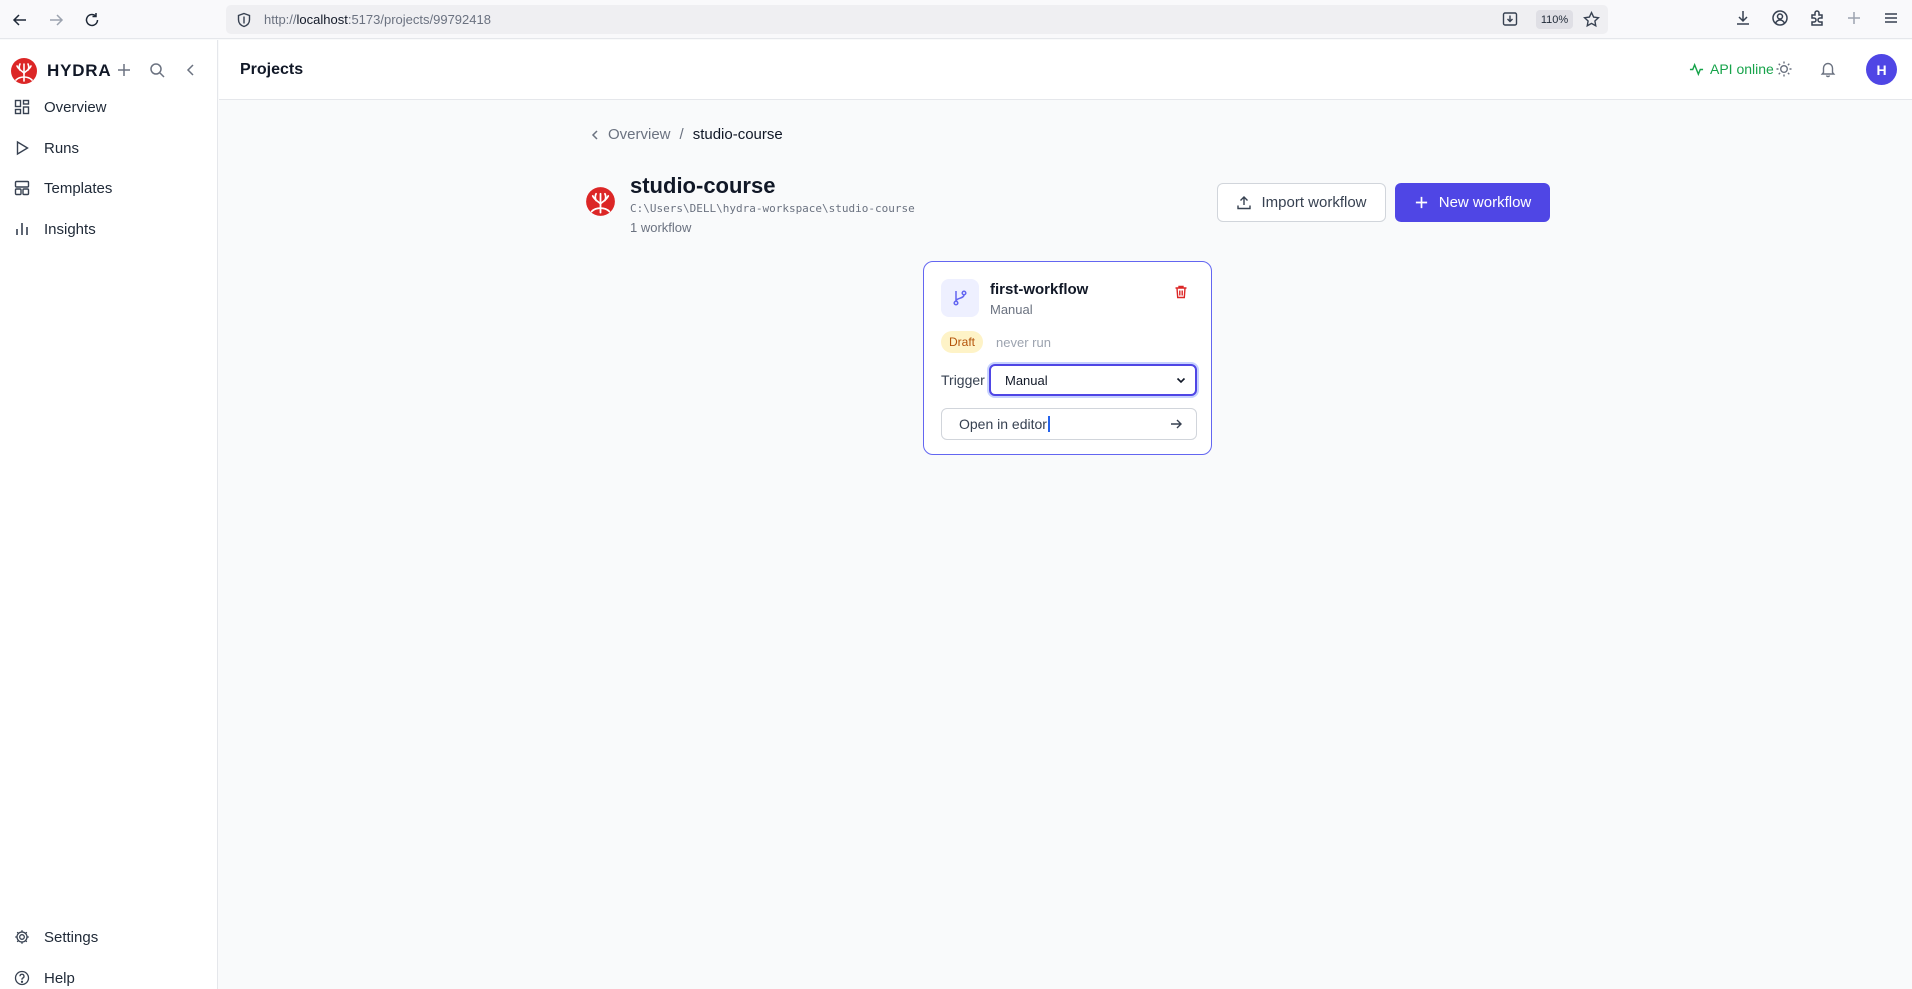 The height and width of the screenshot is (989, 1912). I want to click on overview-icon, so click(22, 107).